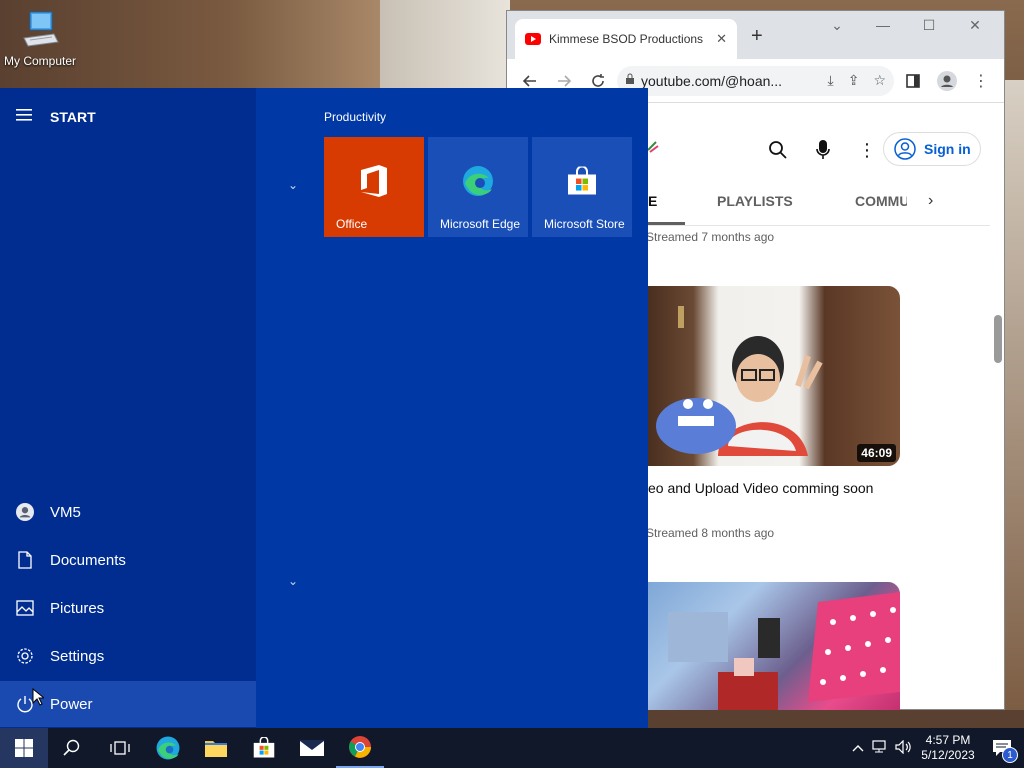 The width and height of the screenshot is (1024, 768). What do you see at coordinates (837, 25) in the screenshot?
I see `tab-search-icon: ⌄` at bounding box center [837, 25].